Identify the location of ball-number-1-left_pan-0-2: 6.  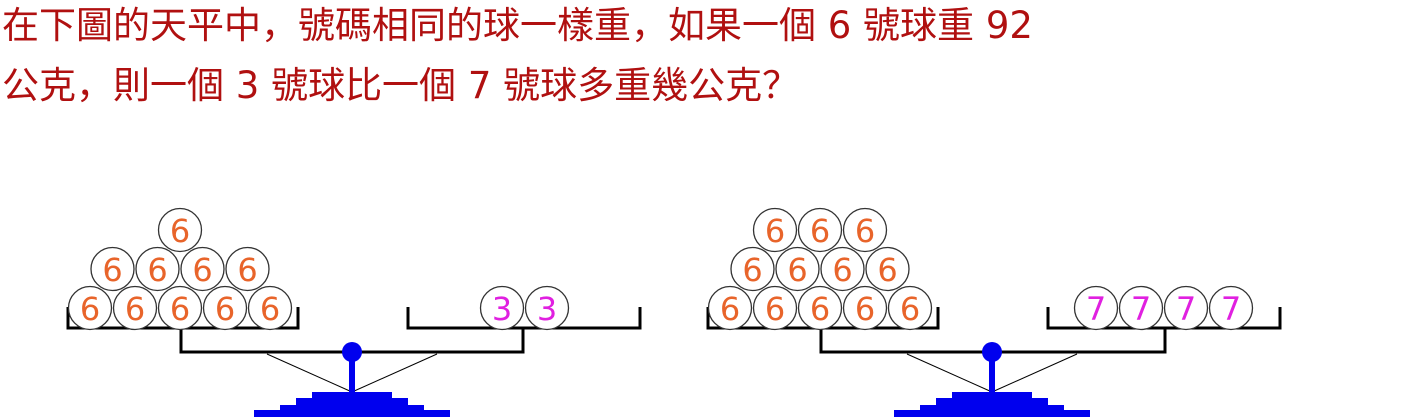
(865, 231).